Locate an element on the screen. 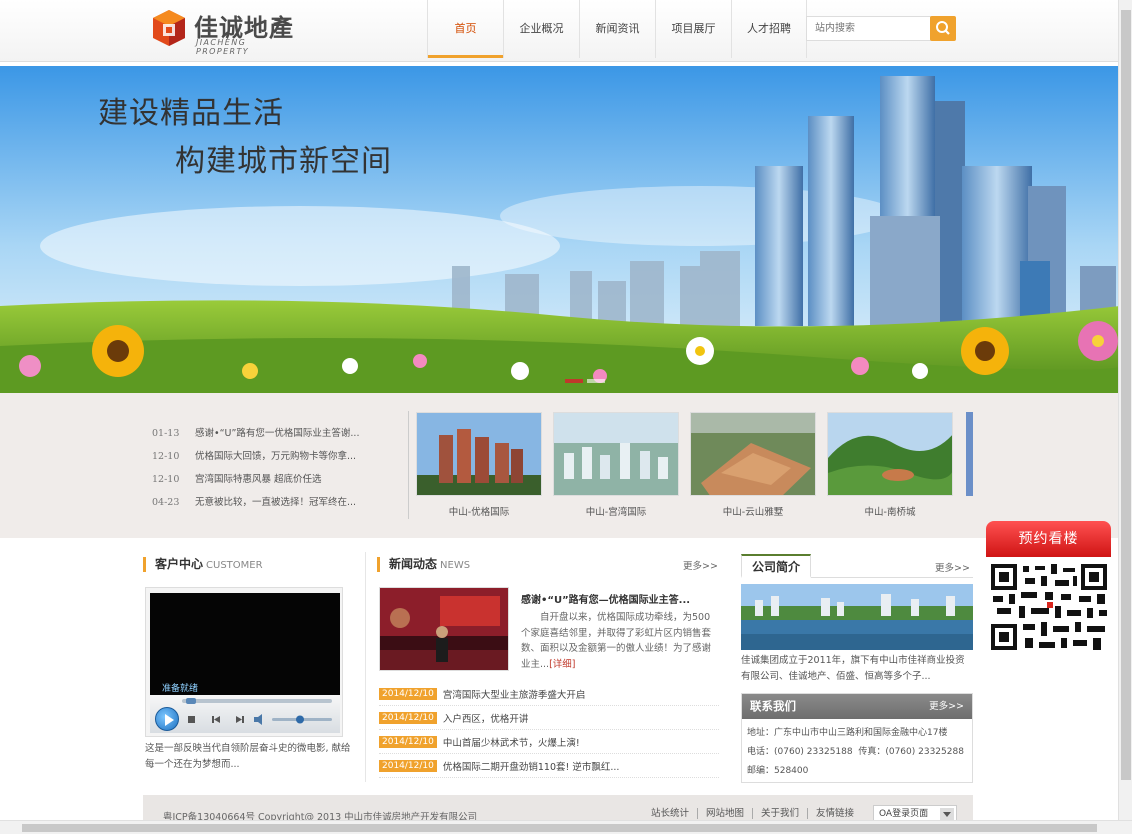  video-screen: 准备就绪 is located at coordinates (245, 644).